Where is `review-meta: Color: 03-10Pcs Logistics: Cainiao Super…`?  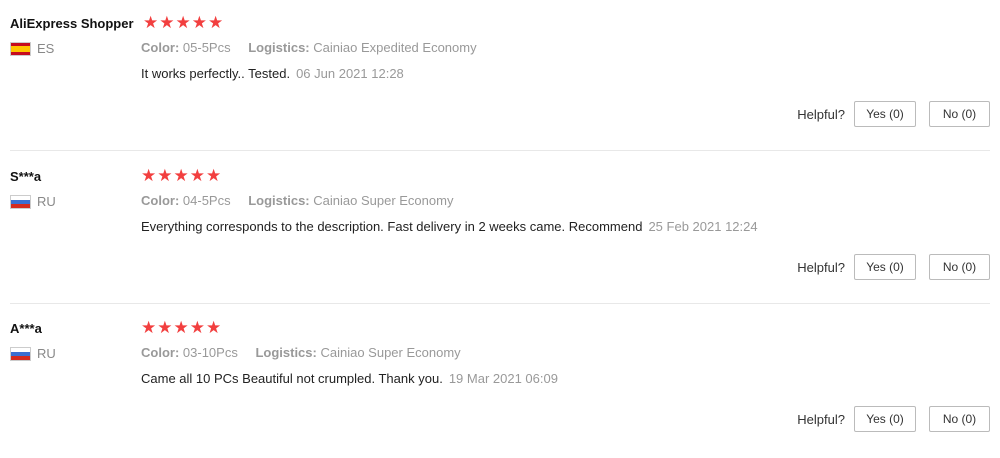
review-meta: Color: 03-10Pcs Logistics: Cainiao Super… is located at coordinates (301, 352).